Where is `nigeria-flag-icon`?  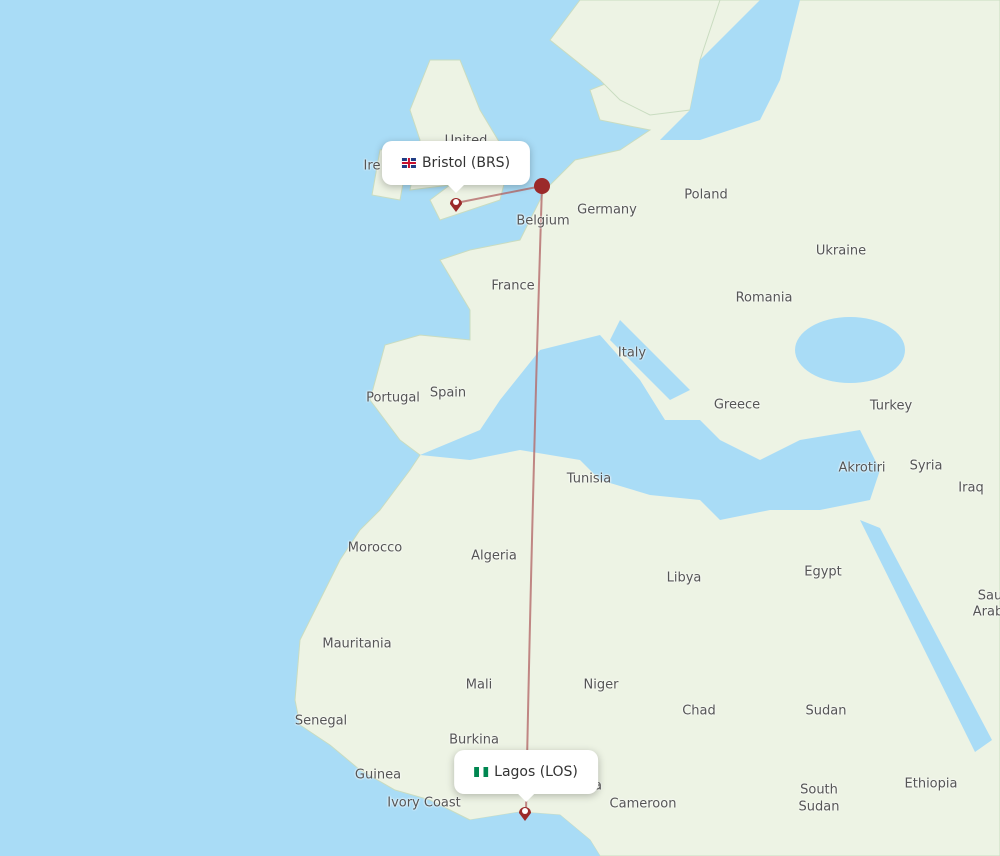
nigeria-flag-icon is located at coordinates (481, 772).